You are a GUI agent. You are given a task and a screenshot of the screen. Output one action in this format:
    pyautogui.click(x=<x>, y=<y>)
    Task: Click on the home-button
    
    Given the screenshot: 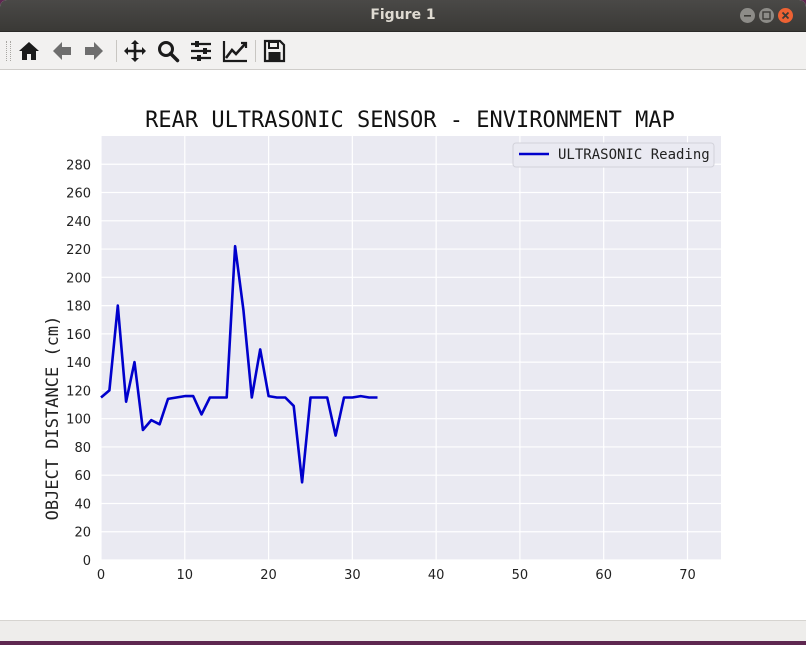 What is the action you would take?
    pyautogui.click(x=29, y=51)
    